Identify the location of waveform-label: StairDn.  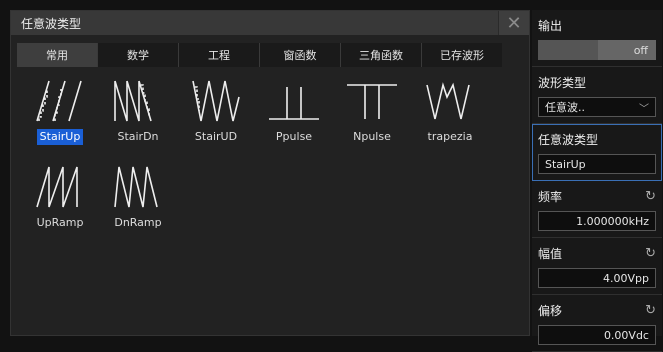
(138, 136).